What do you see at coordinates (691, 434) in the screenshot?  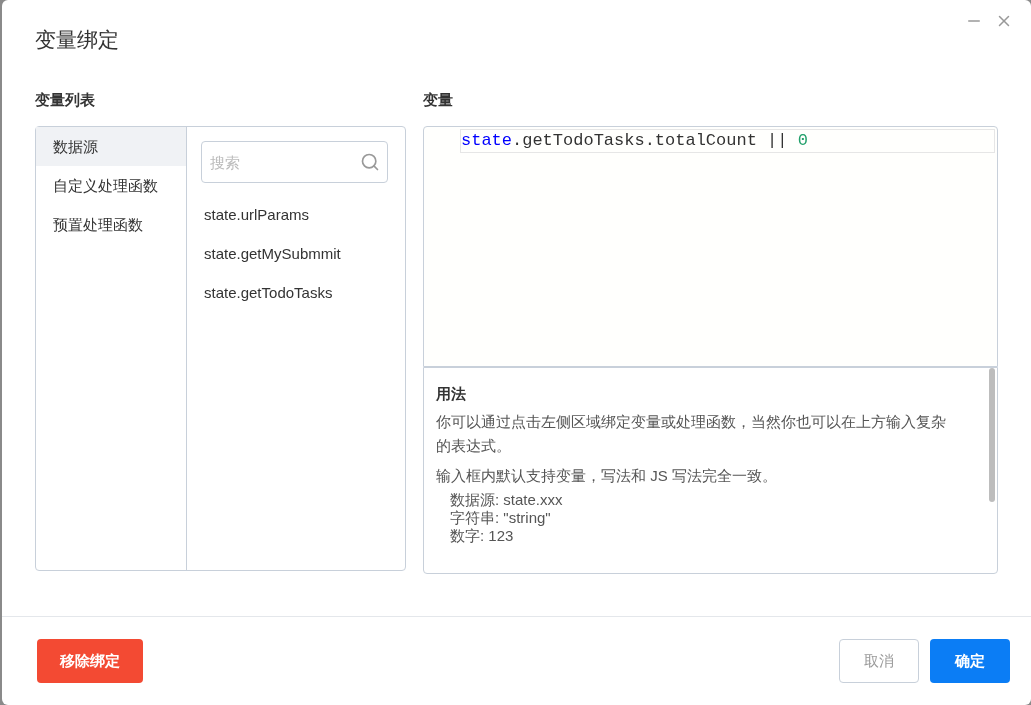 I see `usage-text: 你可以通过点击左侧区域绑定变量或处理函数，当然你也可以在上方输入复杂的表达式。` at bounding box center [691, 434].